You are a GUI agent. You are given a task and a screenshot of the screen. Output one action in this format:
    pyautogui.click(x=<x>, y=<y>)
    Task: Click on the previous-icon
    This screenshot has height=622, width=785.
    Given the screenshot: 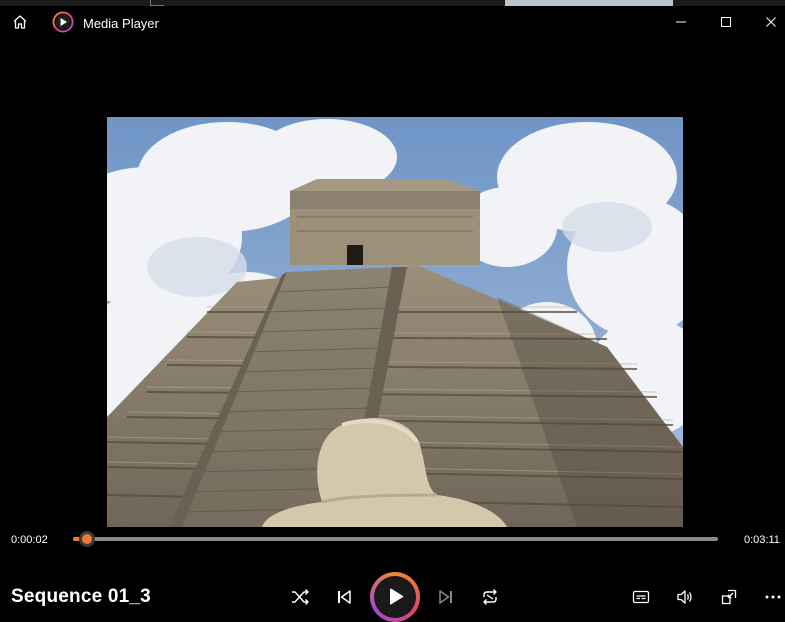 What is the action you would take?
    pyautogui.click(x=344, y=597)
    